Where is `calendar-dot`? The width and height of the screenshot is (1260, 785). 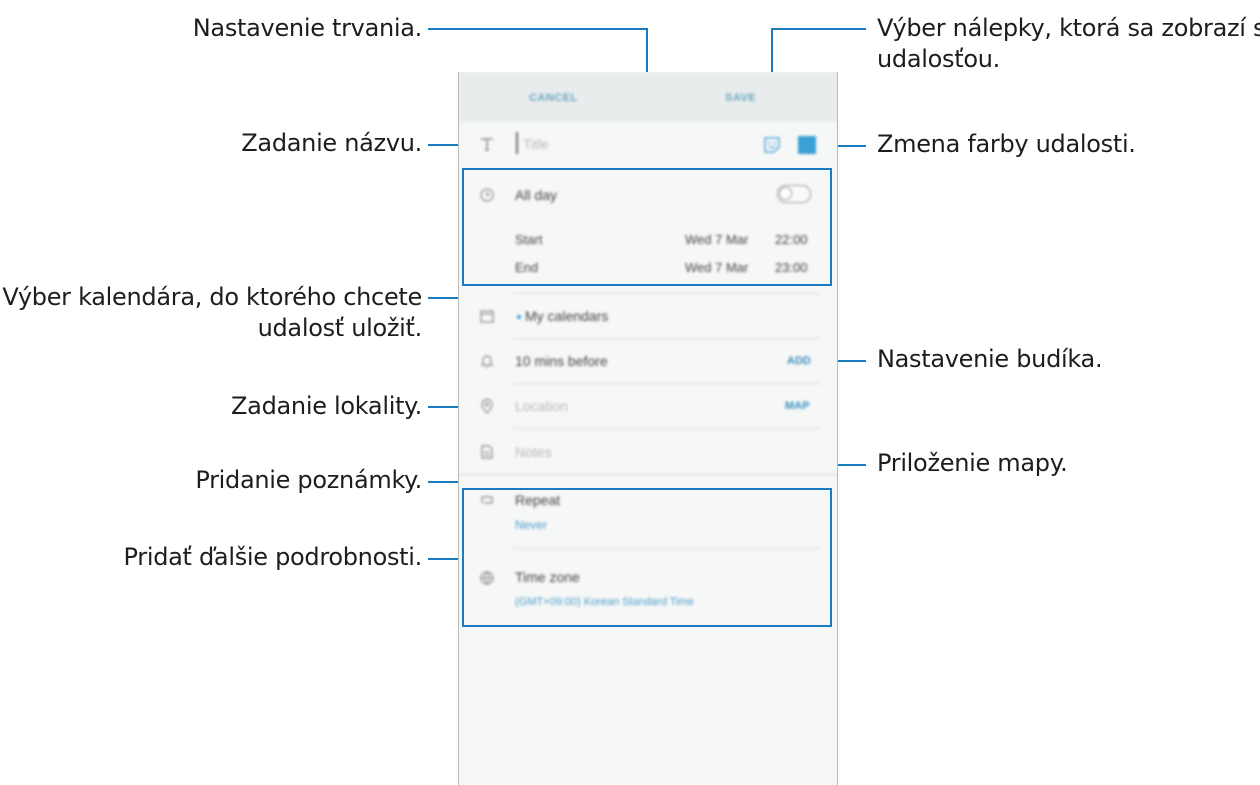 calendar-dot is located at coordinates (519, 317).